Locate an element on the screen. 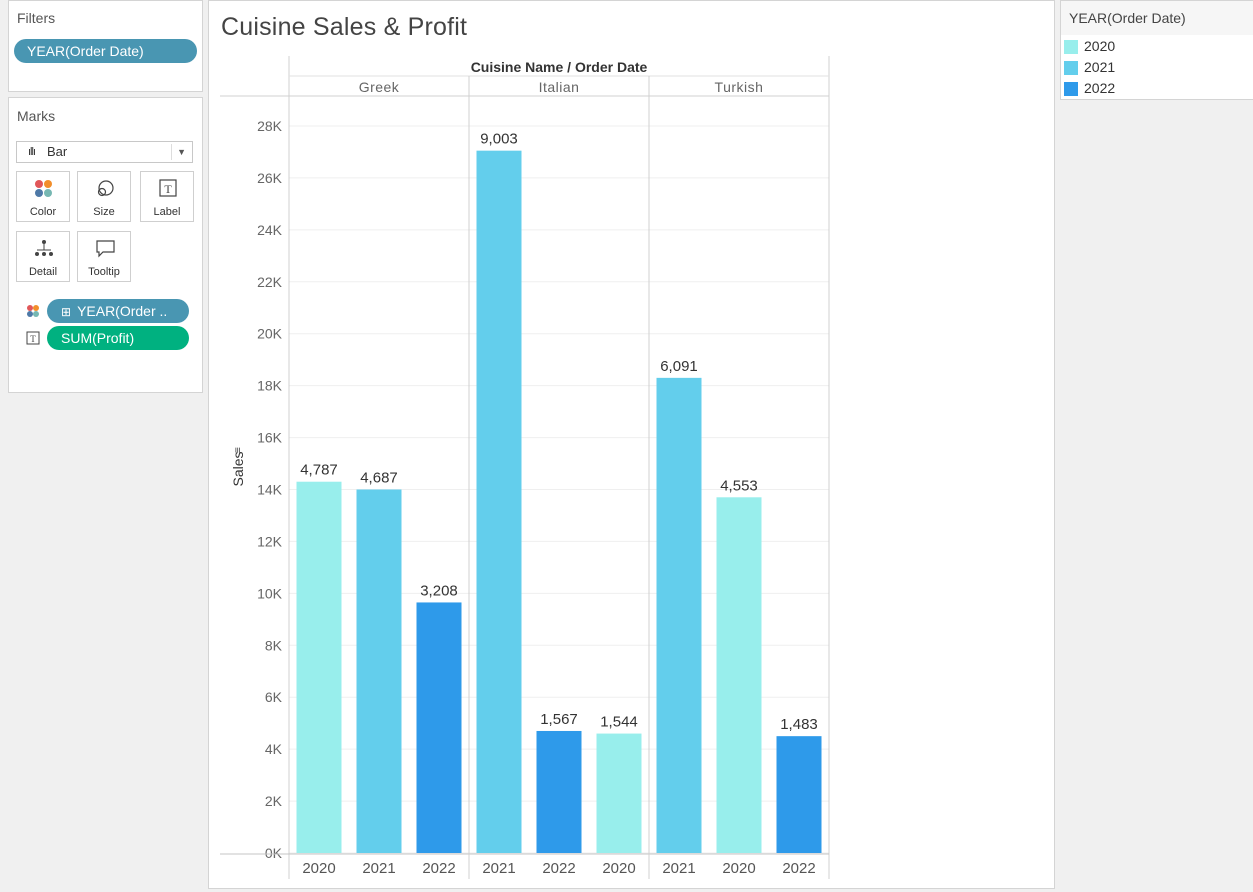 Image resolution: width=1253 pixels, height=892 pixels. bar-data-label: 3,208 is located at coordinates (439, 590).